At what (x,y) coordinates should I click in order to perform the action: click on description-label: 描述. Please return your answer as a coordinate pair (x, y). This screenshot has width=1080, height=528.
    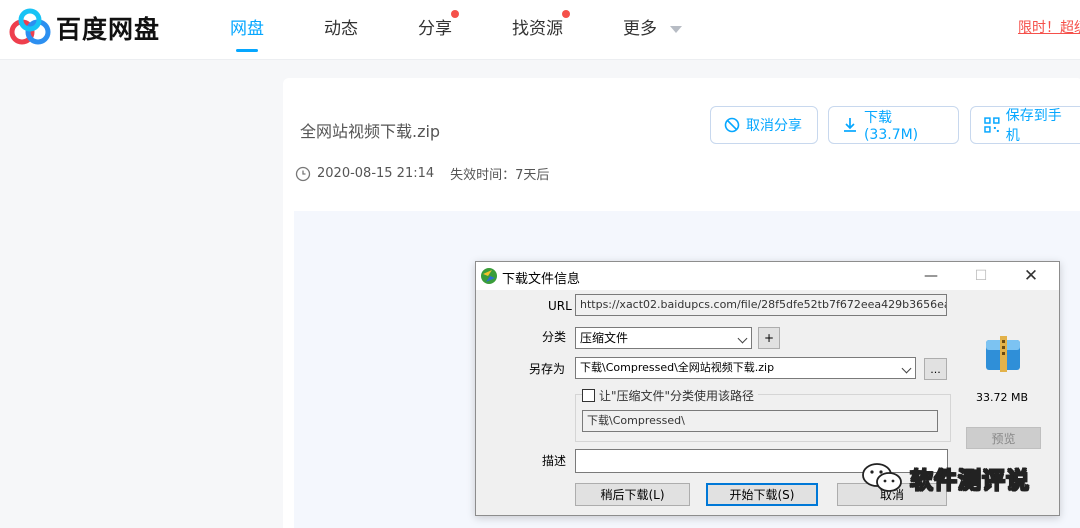
    Looking at the image, I should click on (554, 461).